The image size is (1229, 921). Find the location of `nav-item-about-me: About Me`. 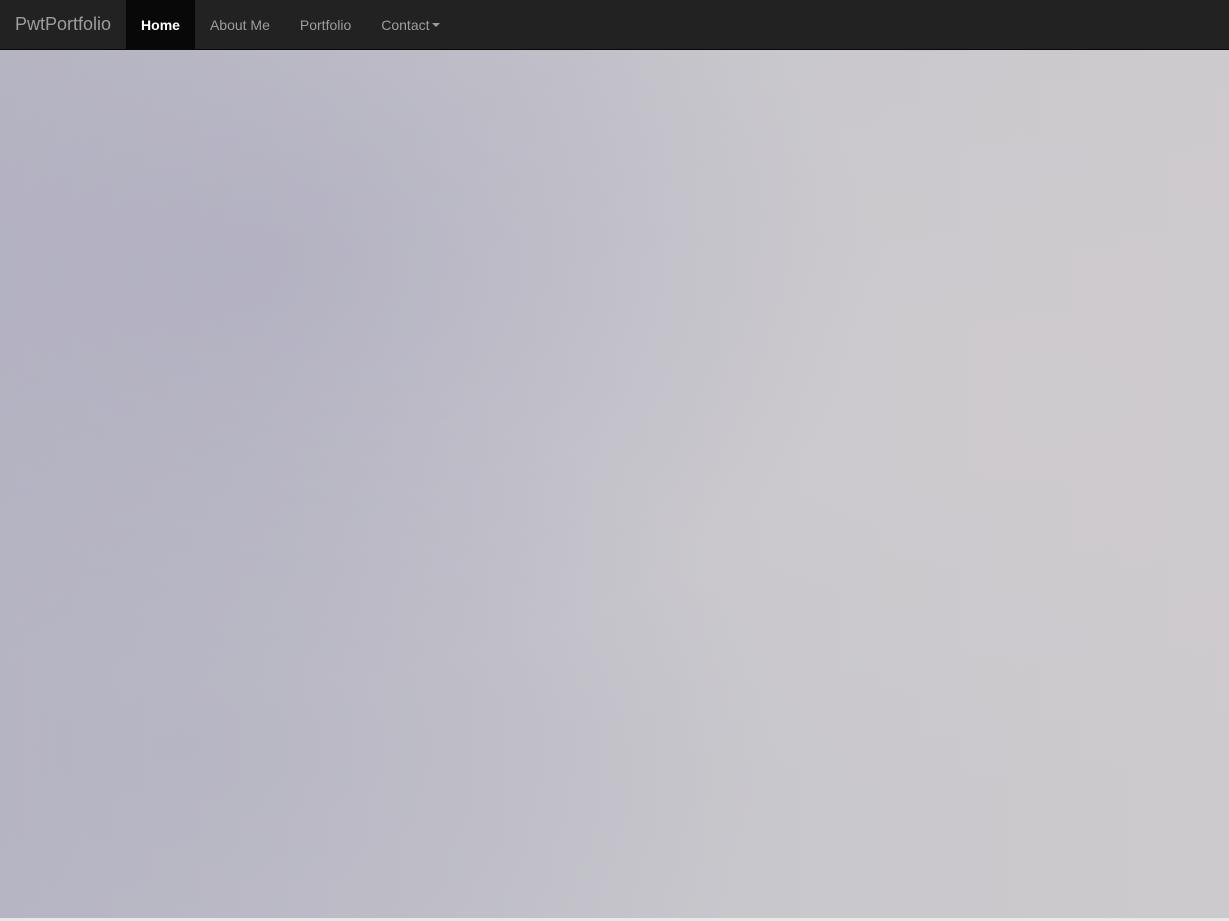

nav-item-about-me: About Me is located at coordinates (240, 24).